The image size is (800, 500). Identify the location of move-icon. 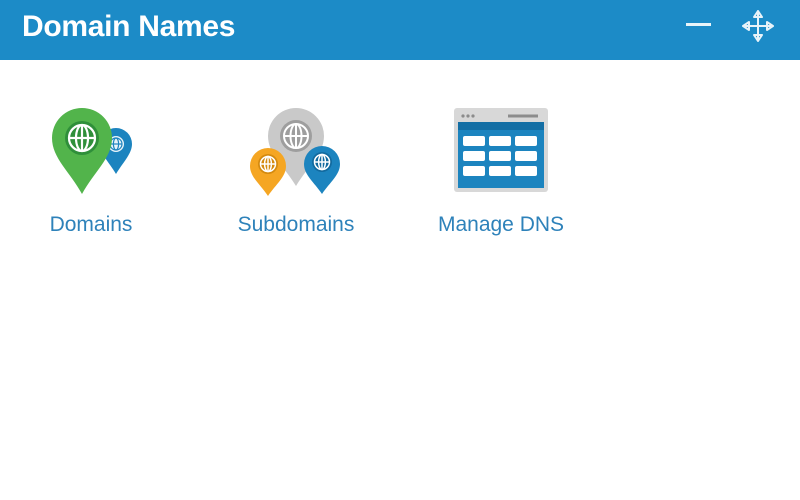
(758, 26).